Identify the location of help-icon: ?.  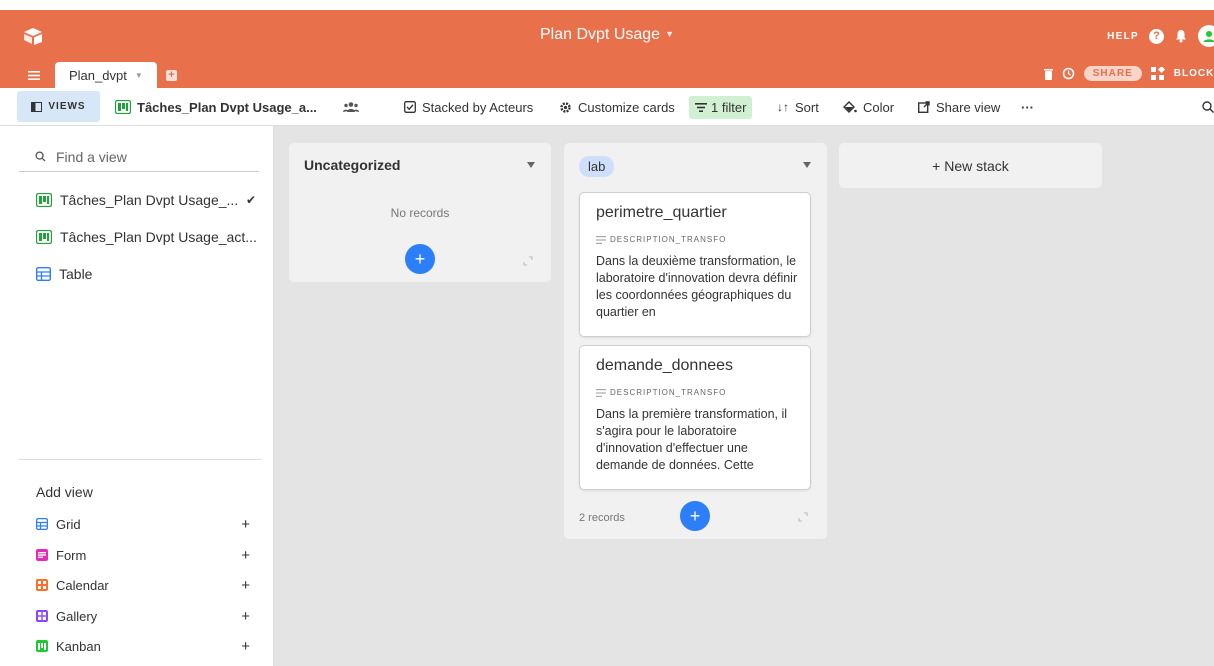
(1156, 36).